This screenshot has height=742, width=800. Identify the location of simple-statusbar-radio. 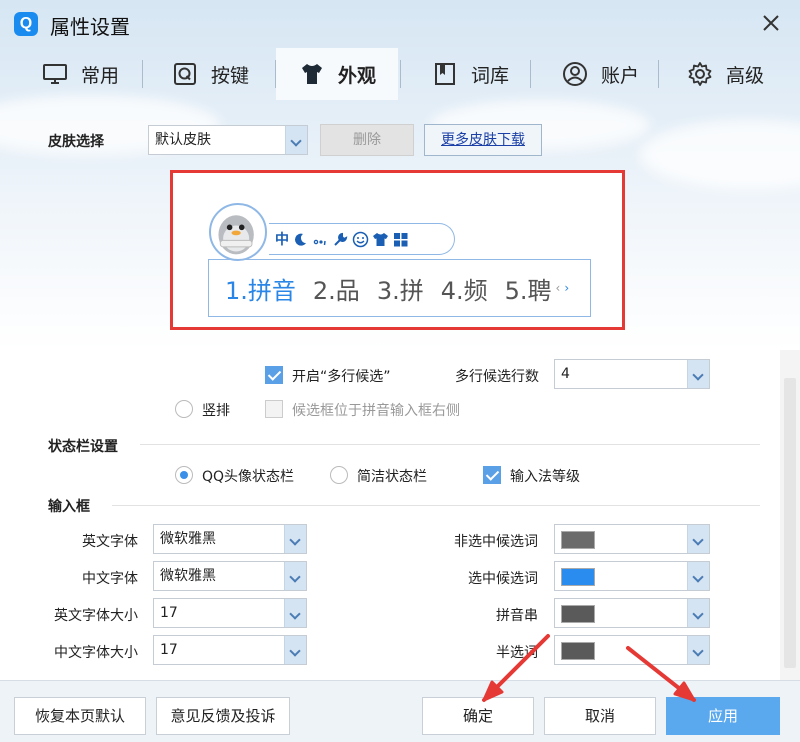
(339, 475).